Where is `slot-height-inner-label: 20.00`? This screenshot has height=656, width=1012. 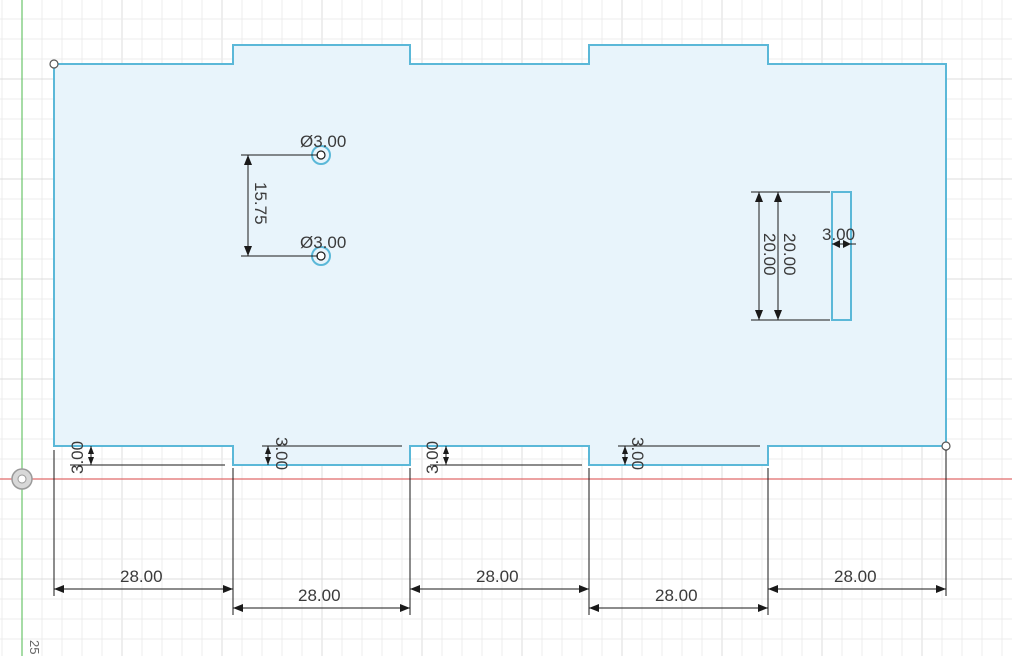
slot-height-inner-label: 20.00 is located at coordinates (789, 254).